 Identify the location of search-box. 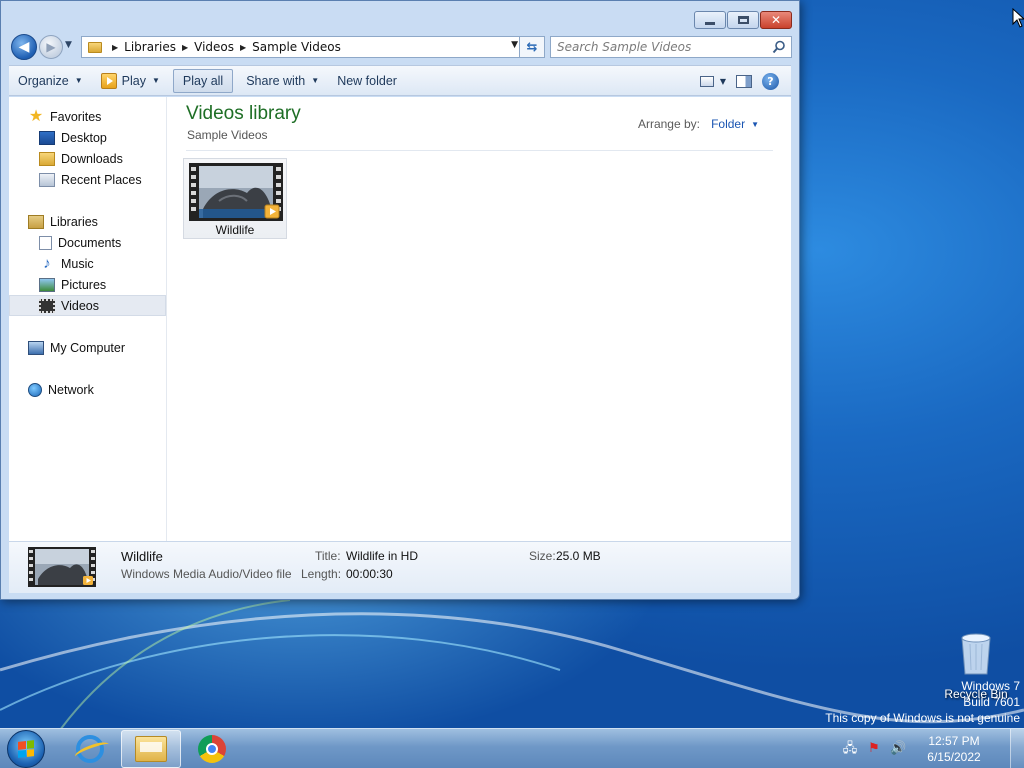
(671, 47).